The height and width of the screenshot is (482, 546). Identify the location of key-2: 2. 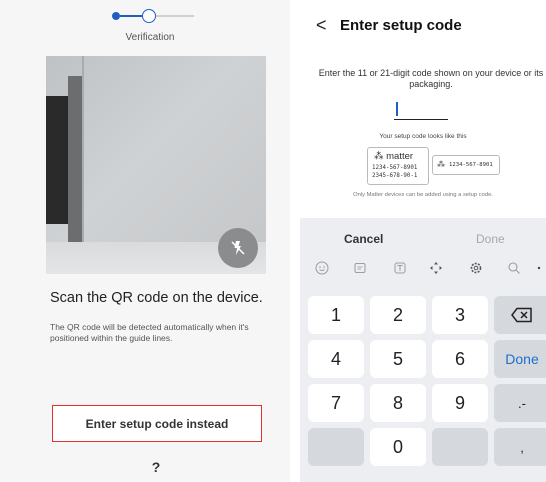
(398, 315).